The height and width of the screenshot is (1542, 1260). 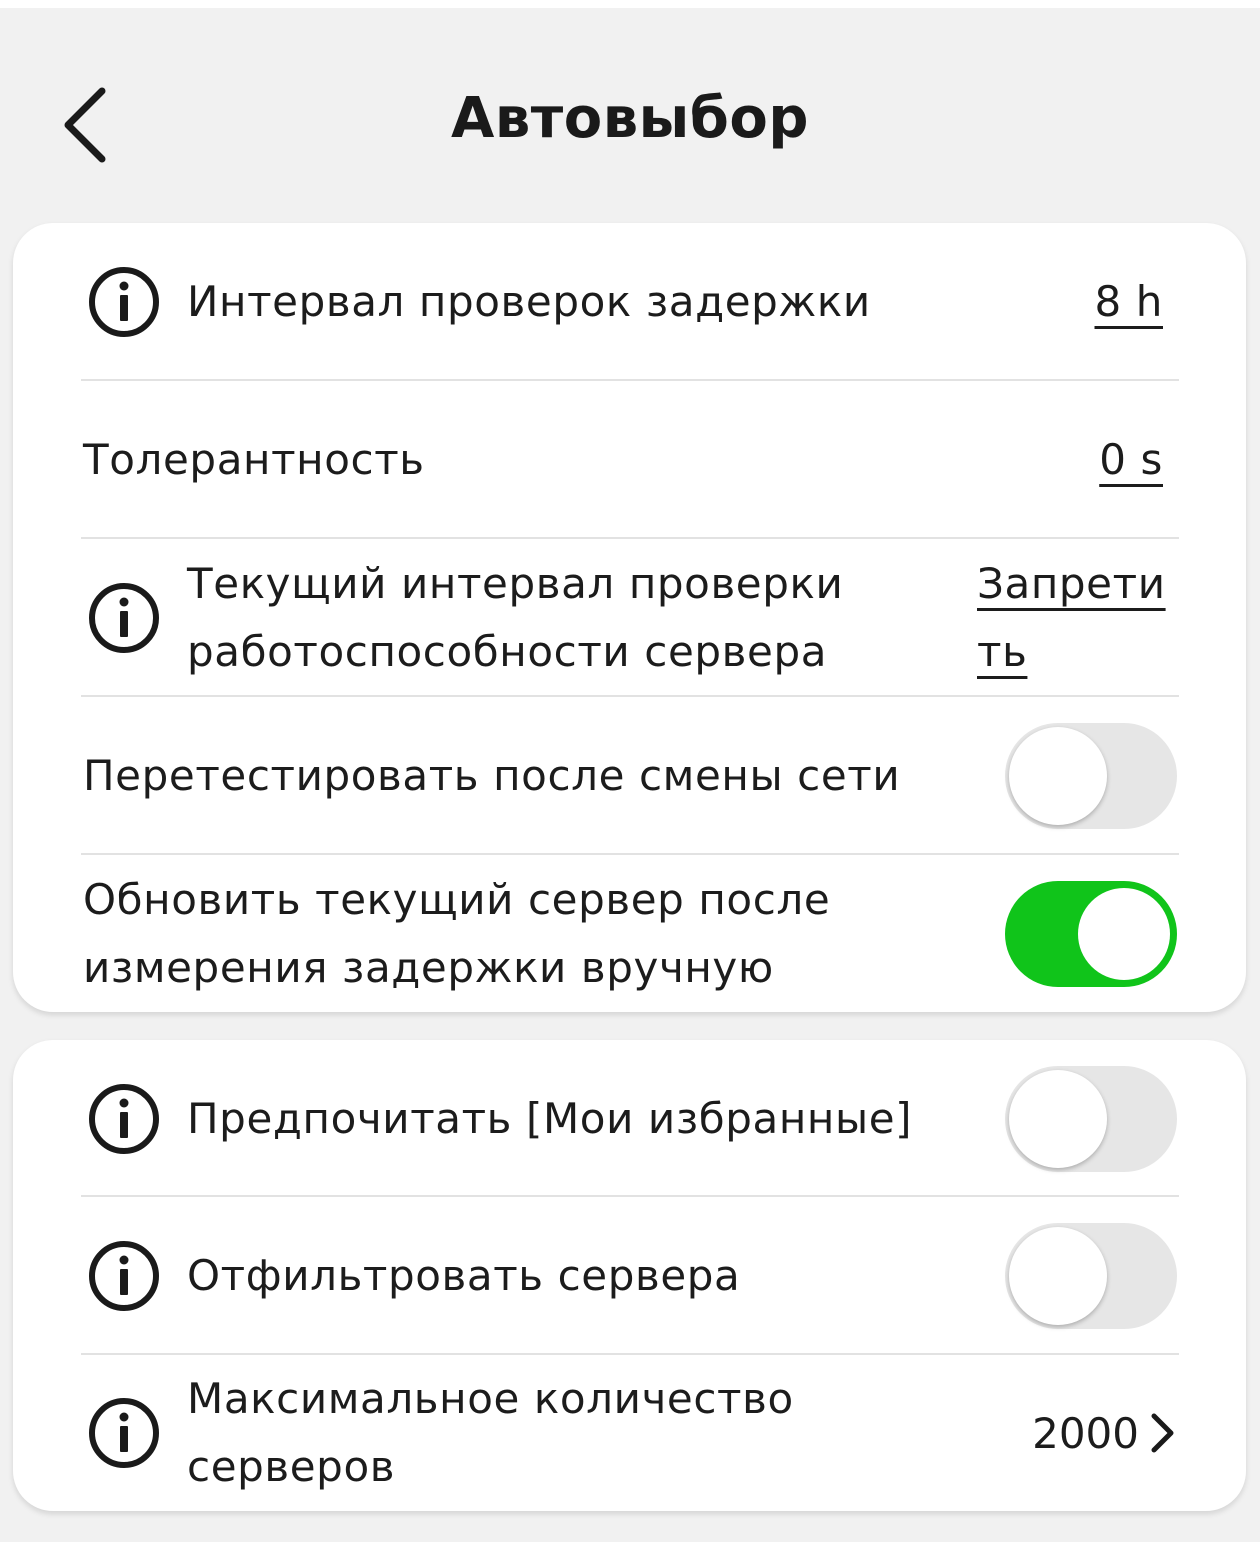 I want to click on prefer-favorites-toggle, so click(x=1091, y=1118).